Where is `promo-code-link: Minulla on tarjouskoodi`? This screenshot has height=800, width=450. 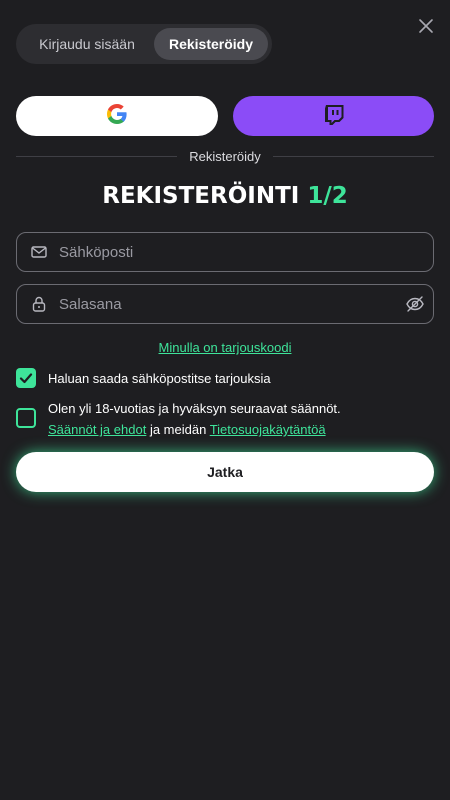 promo-code-link: Minulla on tarjouskoodi is located at coordinates (225, 347).